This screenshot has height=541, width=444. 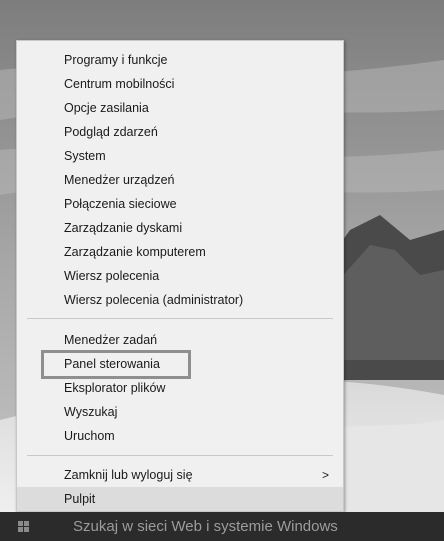 What do you see at coordinates (89, 436) in the screenshot?
I see `menu-item-label: Uruchom` at bounding box center [89, 436].